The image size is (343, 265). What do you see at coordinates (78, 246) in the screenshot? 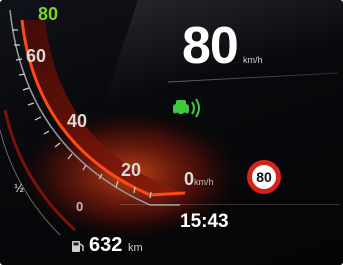
I see `fuel-icon` at bounding box center [78, 246].